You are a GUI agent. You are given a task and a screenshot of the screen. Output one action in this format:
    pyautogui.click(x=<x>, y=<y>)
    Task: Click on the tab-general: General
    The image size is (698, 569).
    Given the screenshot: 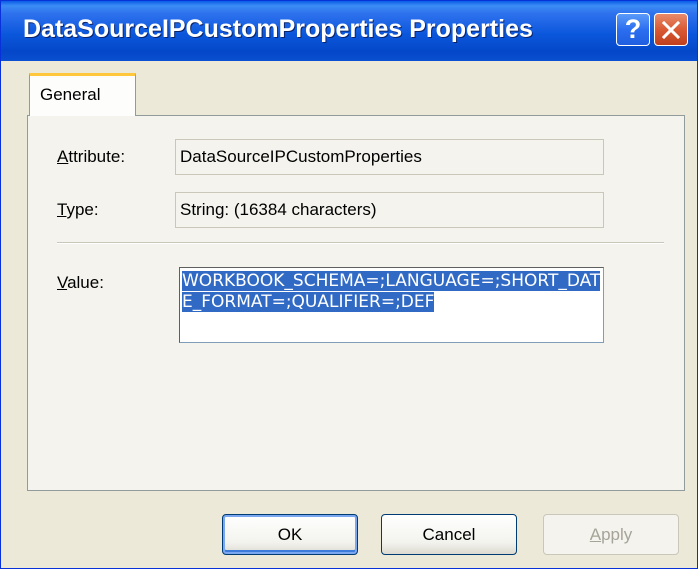 What is the action you would take?
    pyautogui.click(x=82, y=94)
    